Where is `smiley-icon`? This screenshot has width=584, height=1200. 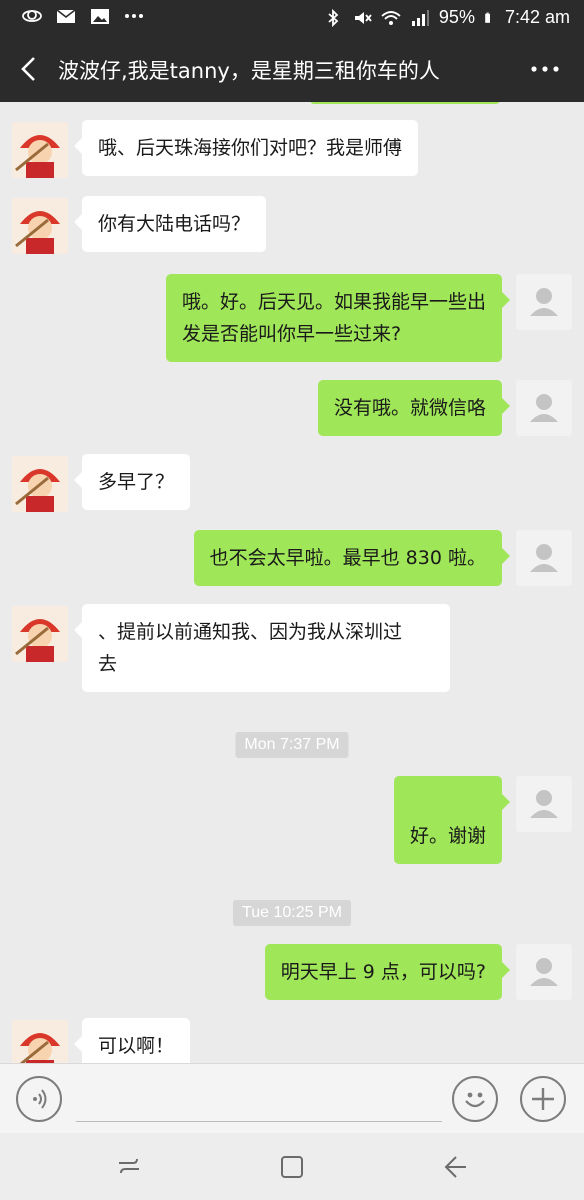 smiley-icon is located at coordinates (475, 1100).